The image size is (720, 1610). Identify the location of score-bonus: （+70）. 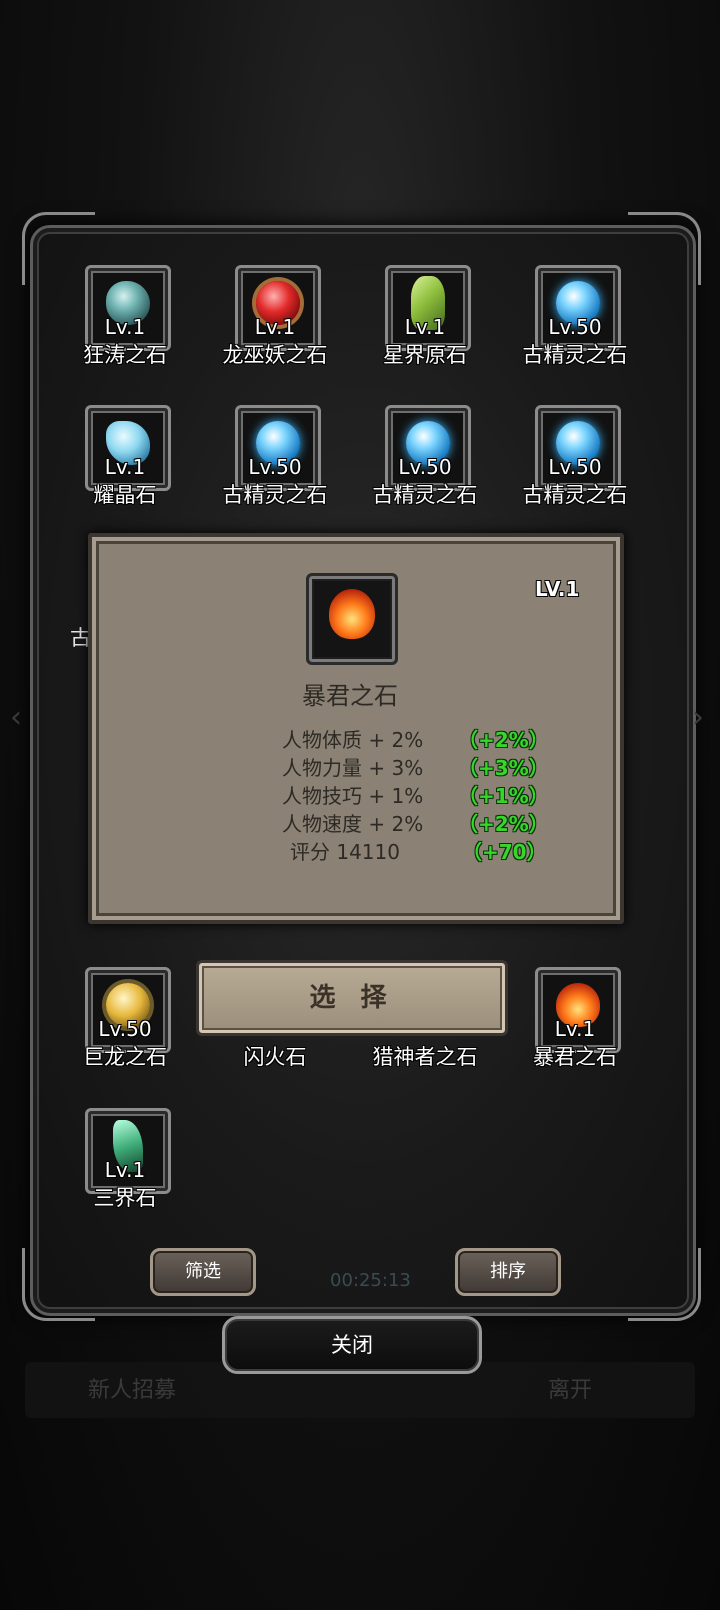
(504, 852).